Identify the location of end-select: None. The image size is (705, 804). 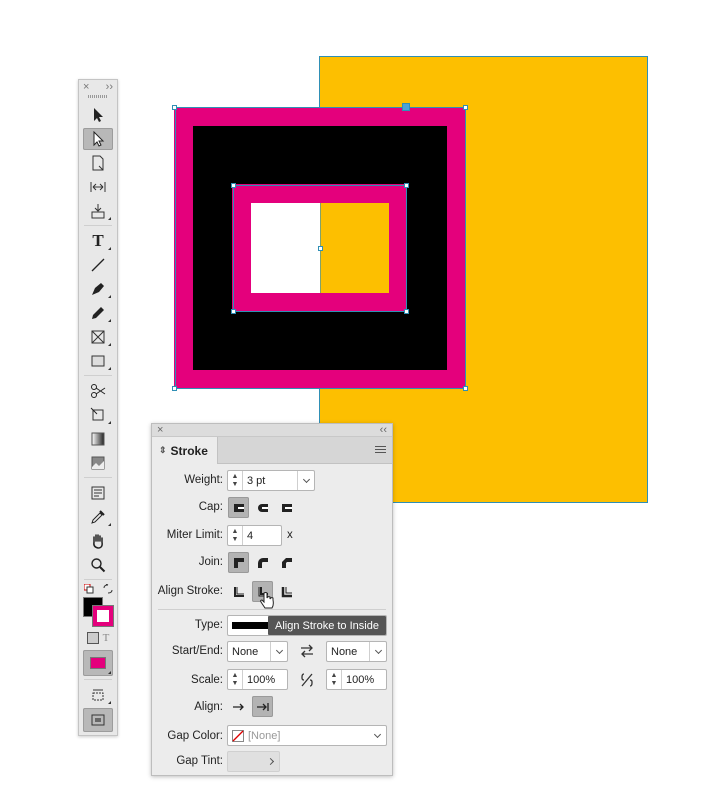
(356, 651).